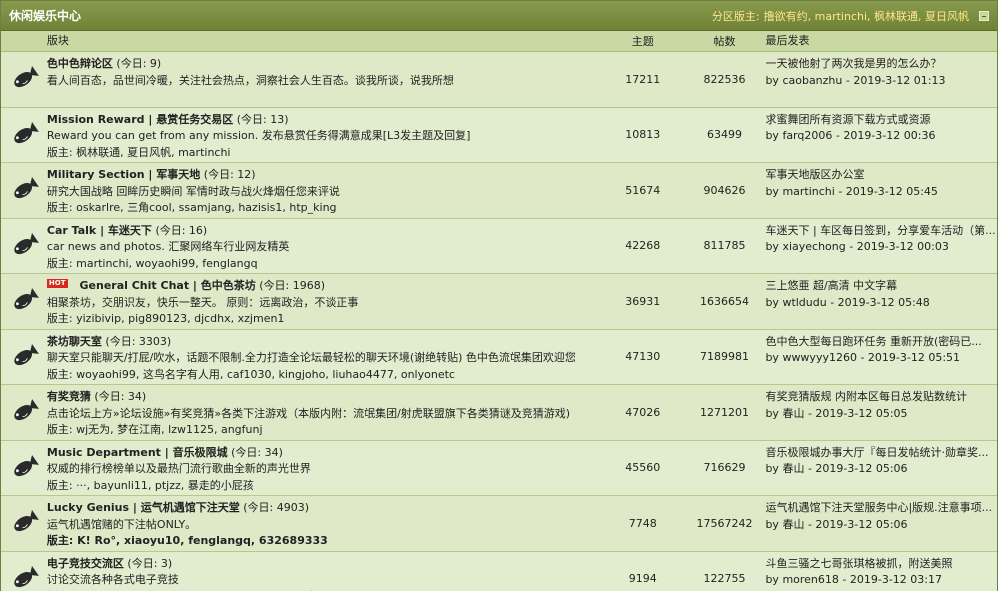  Describe the element at coordinates (787, 40) in the screenshot. I see `col-last-post: 最后发表` at that location.